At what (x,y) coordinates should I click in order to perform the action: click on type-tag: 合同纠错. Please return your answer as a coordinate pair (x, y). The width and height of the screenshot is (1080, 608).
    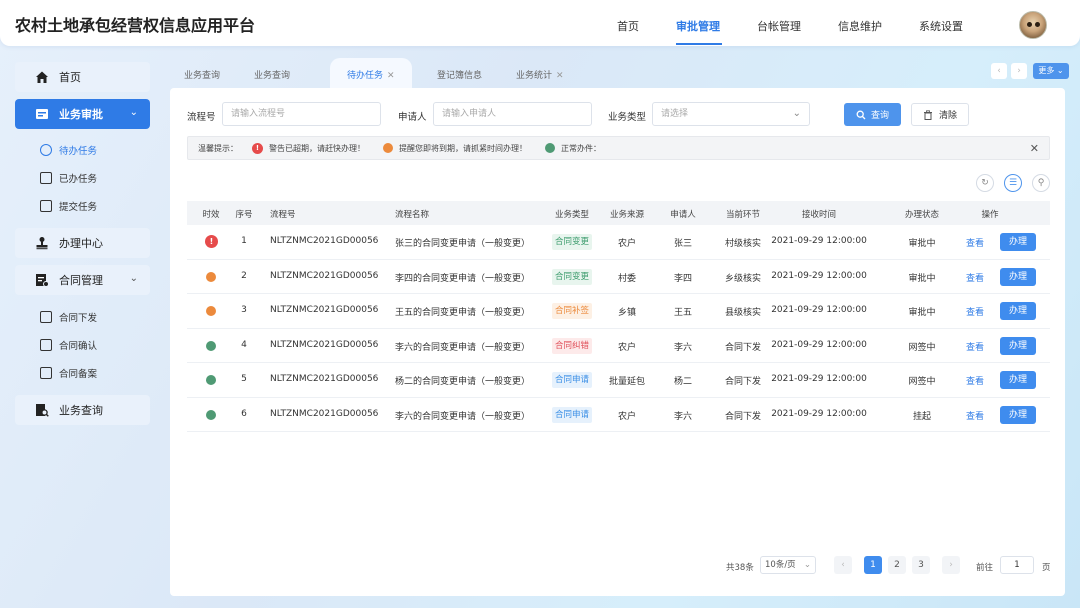
    Looking at the image, I should click on (572, 345).